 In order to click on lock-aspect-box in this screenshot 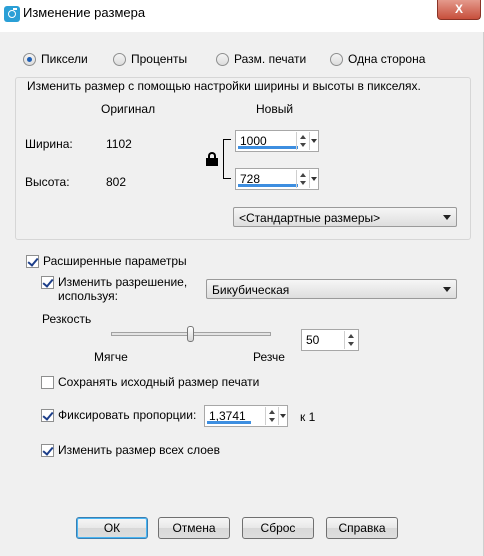, I will do `click(47, 415)`.